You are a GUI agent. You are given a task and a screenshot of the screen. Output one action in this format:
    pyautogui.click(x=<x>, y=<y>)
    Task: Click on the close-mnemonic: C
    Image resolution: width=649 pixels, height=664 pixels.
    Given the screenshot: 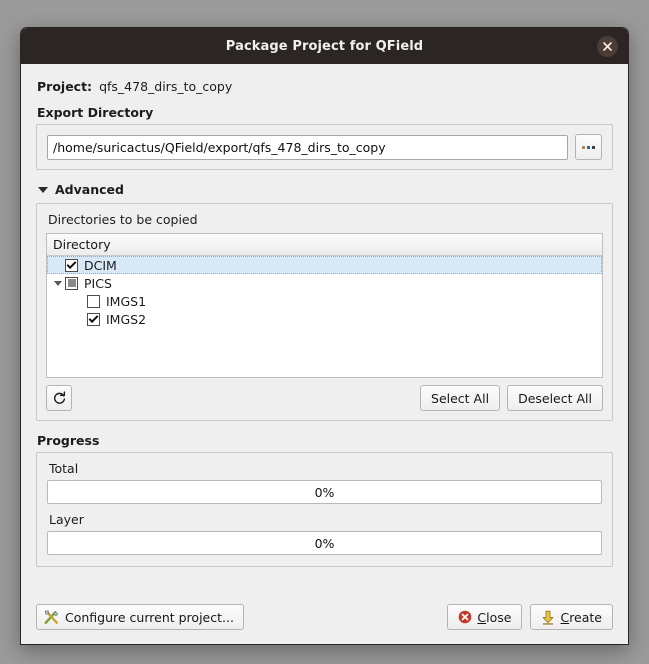 What is the action you would take?
    pyautogui.click(x=482, y=617)
    